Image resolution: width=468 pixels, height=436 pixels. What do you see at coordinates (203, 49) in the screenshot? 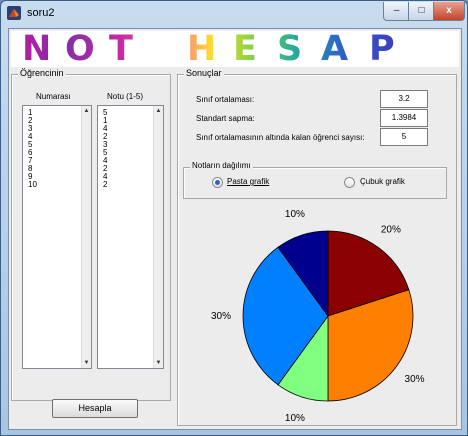
I see `banner-letter: H` at bounding box center [203, 49].